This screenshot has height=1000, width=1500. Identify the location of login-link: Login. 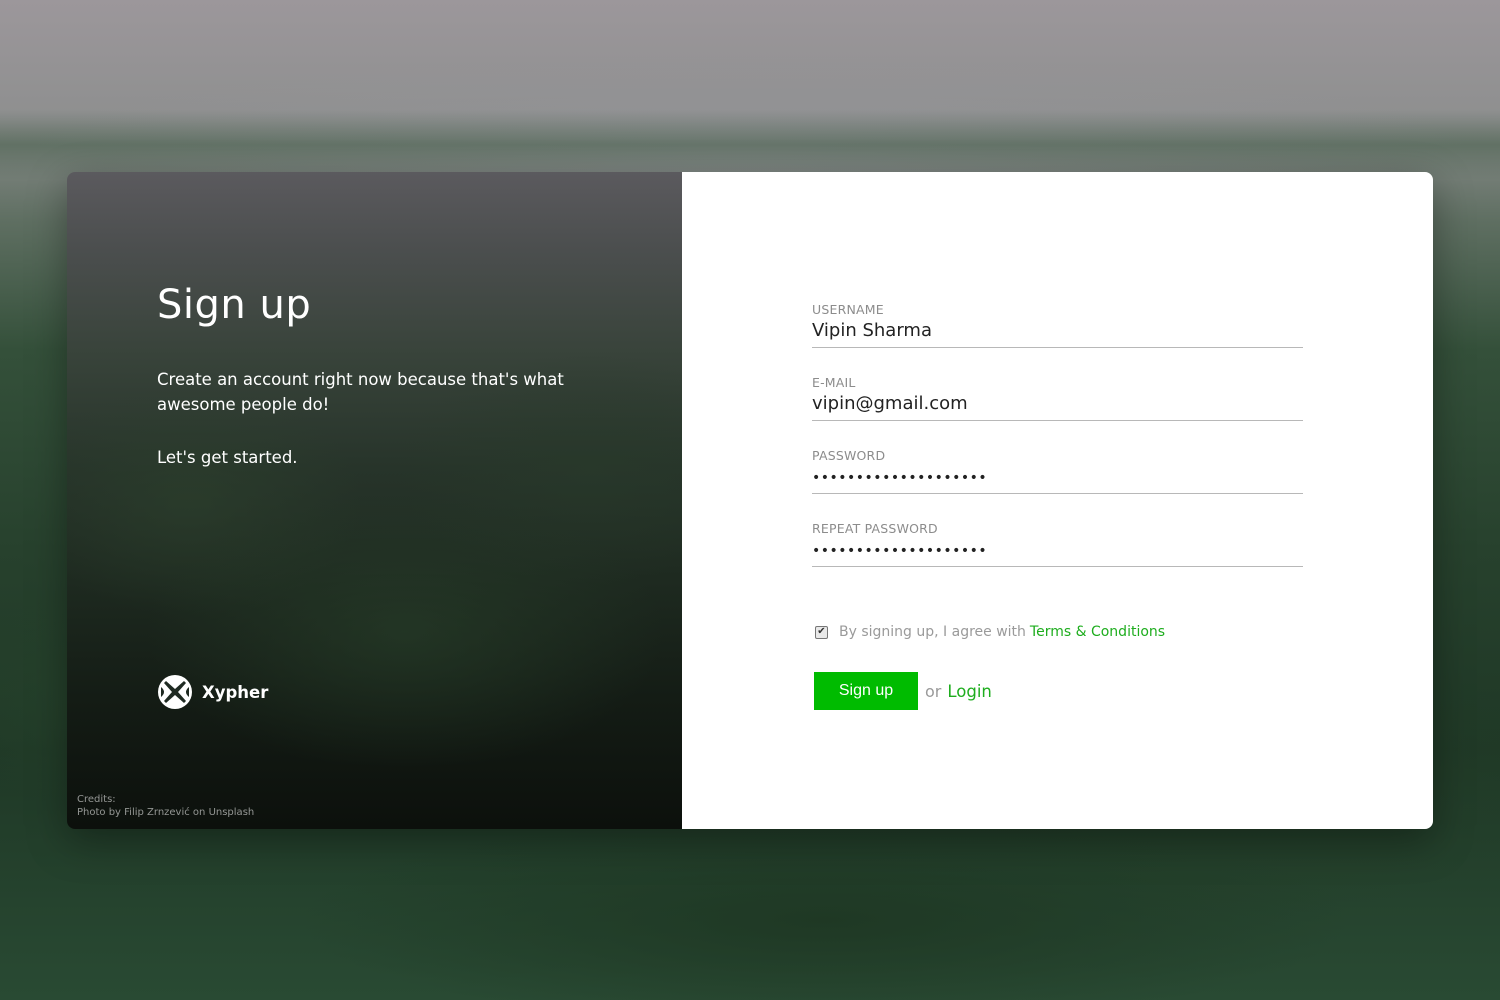
(969, 691).